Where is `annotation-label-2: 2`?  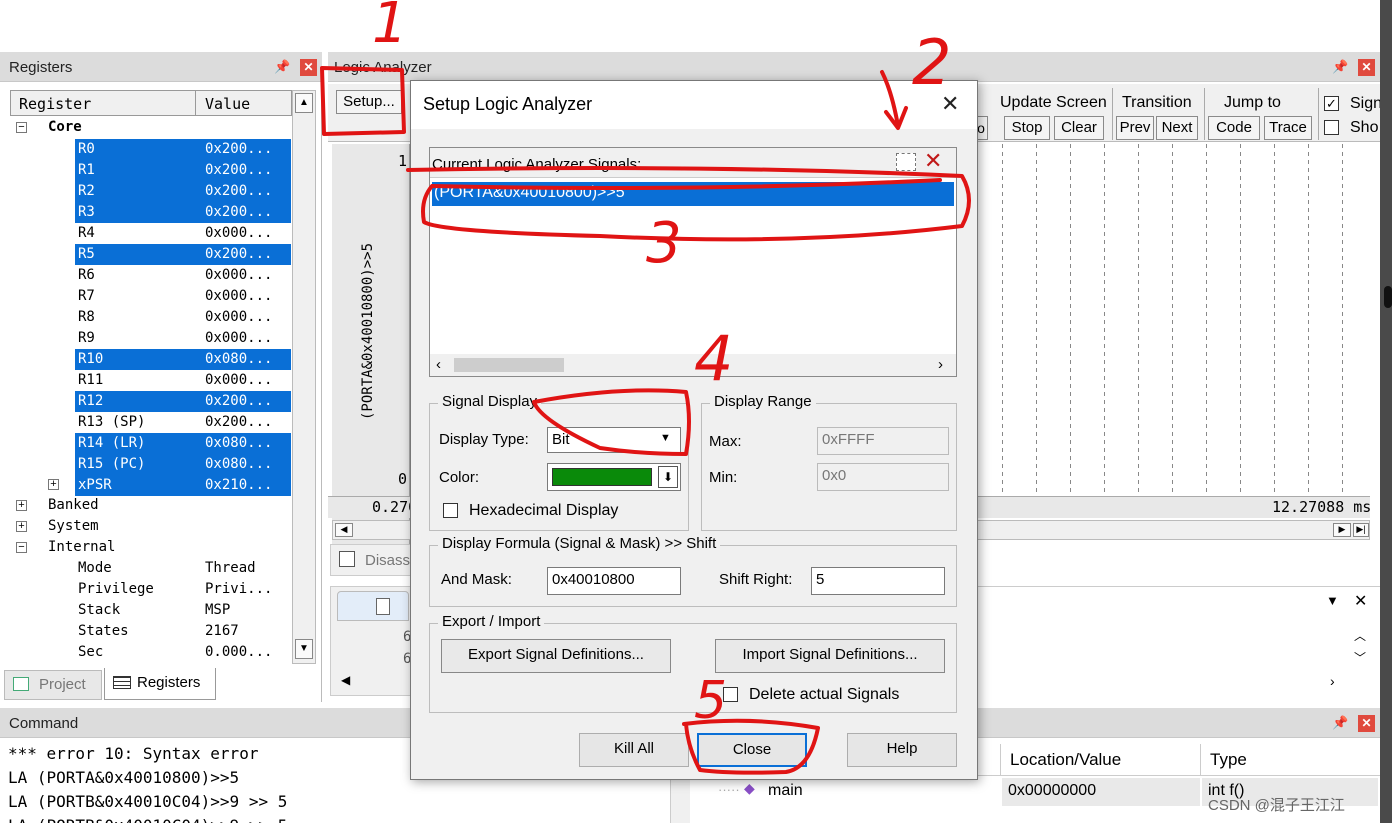
annotation-label-2: 2 is located at coordinates (931, 62).